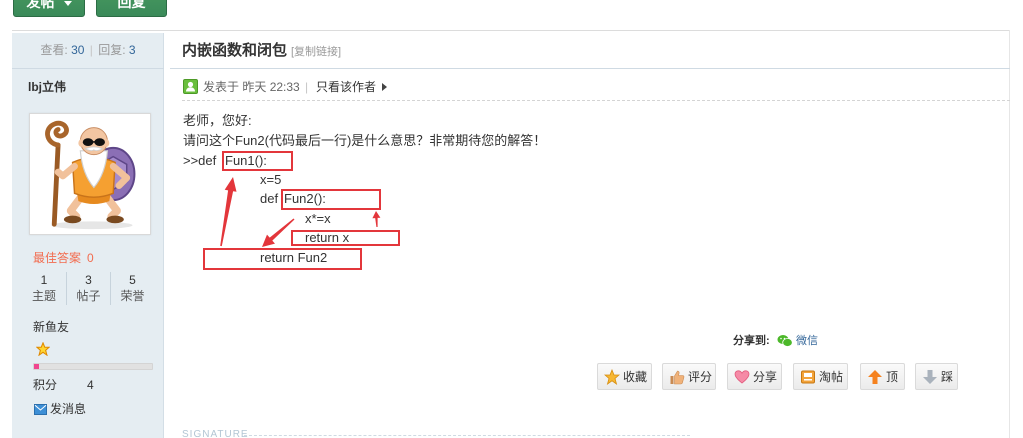 The width and height of the screenshot is (1023, 438). I want to click on best-answer-label: 最佳答案, so click(57, 258).